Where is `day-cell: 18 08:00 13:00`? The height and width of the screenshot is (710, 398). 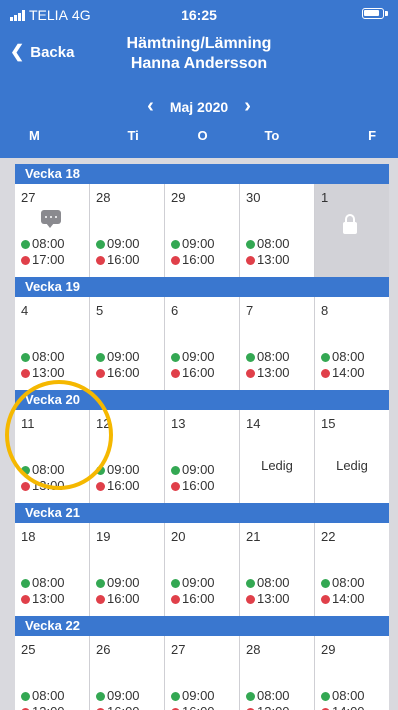
day-cell: 18 08:00 13:00 is located at coordinates (52, 569).